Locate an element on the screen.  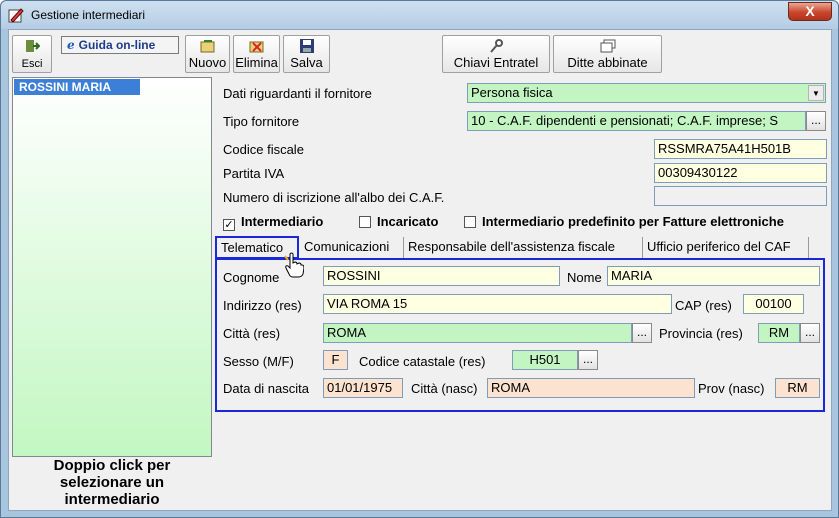
catastale-label: Codice catastale (res) is located at coordinates (422, 361).